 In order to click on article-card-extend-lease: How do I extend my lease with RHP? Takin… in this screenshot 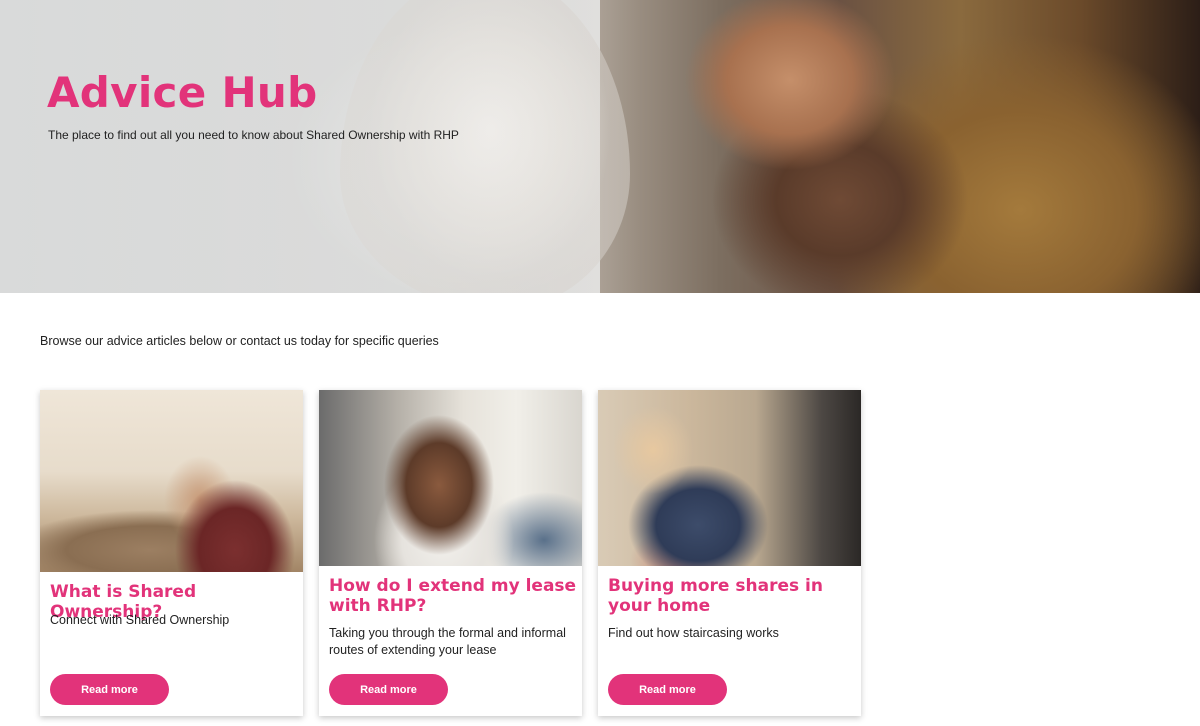, I will do `click(450, 553)`.